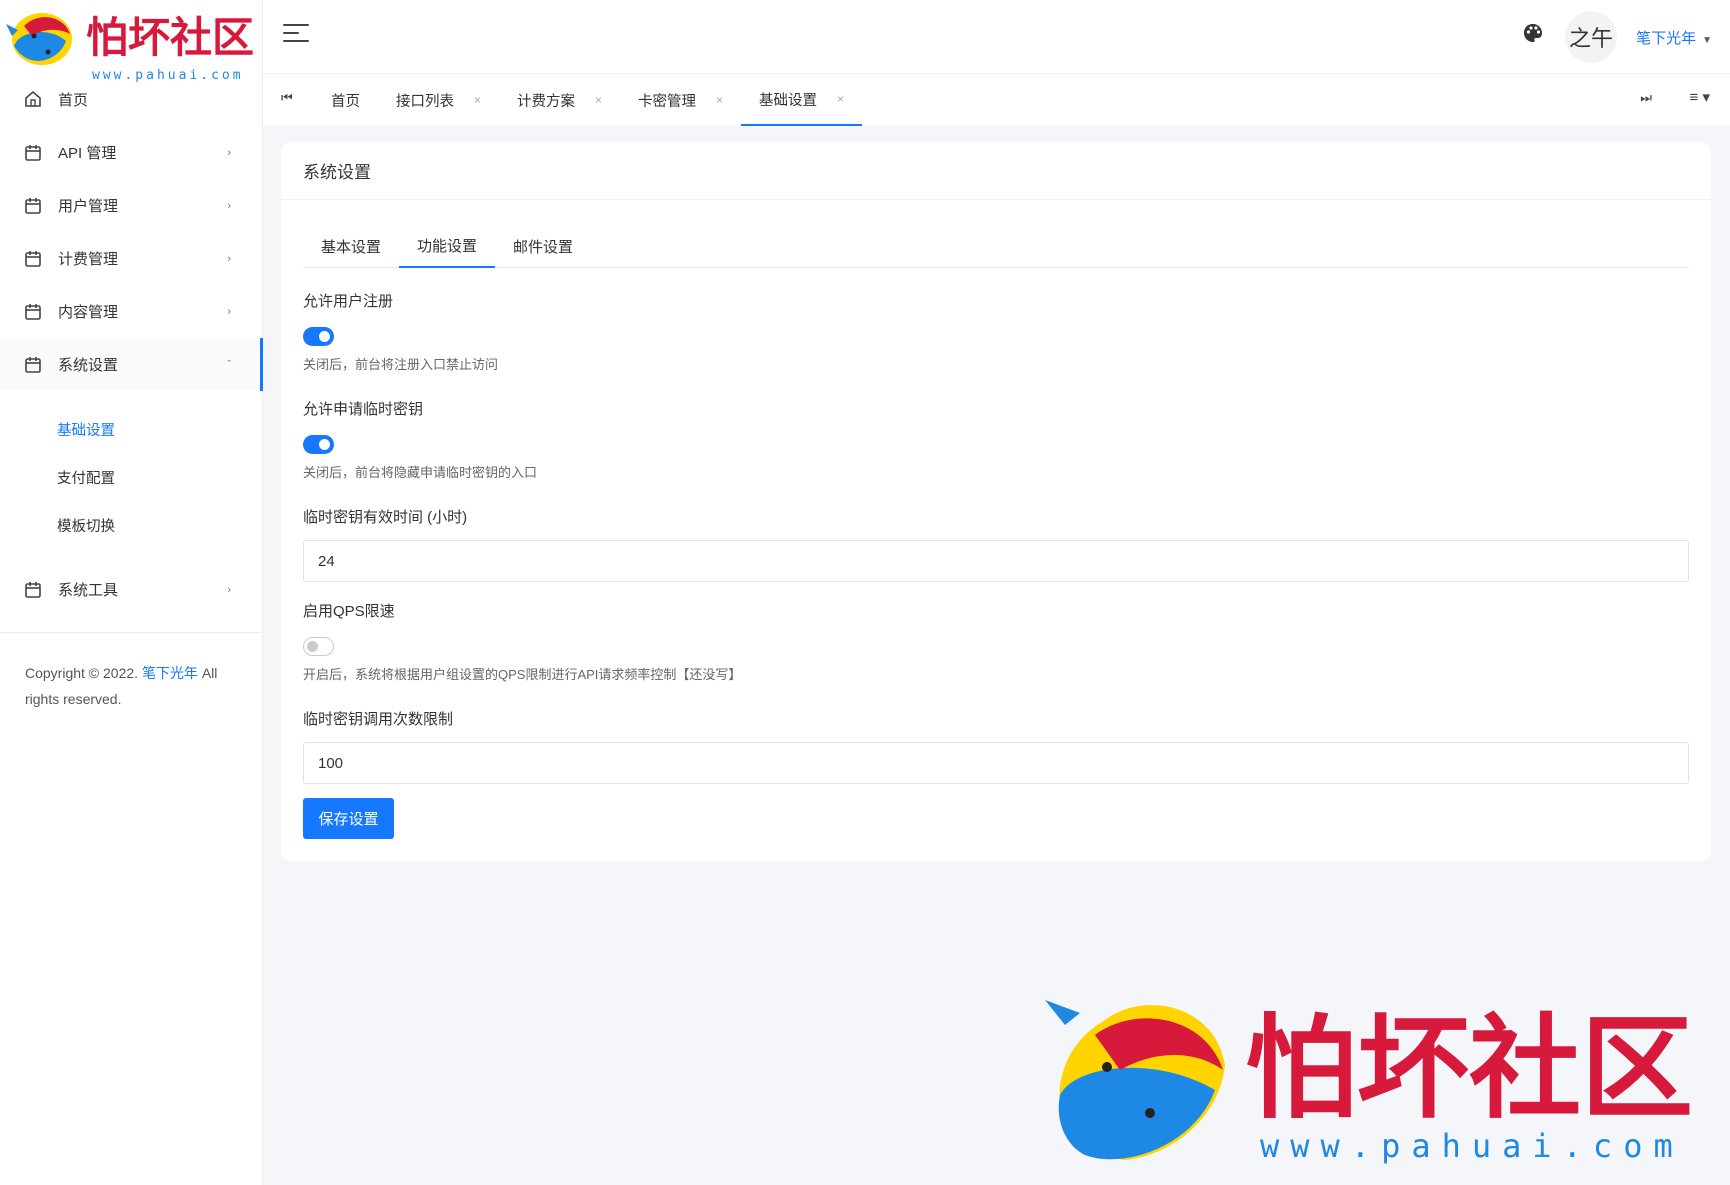 The height and width of the screenshot is (1185, 1730). What do you see at coordinates (296, 35) in the screenshot?
I see `menu-toggle-icon` at bounding box center [296, 35].